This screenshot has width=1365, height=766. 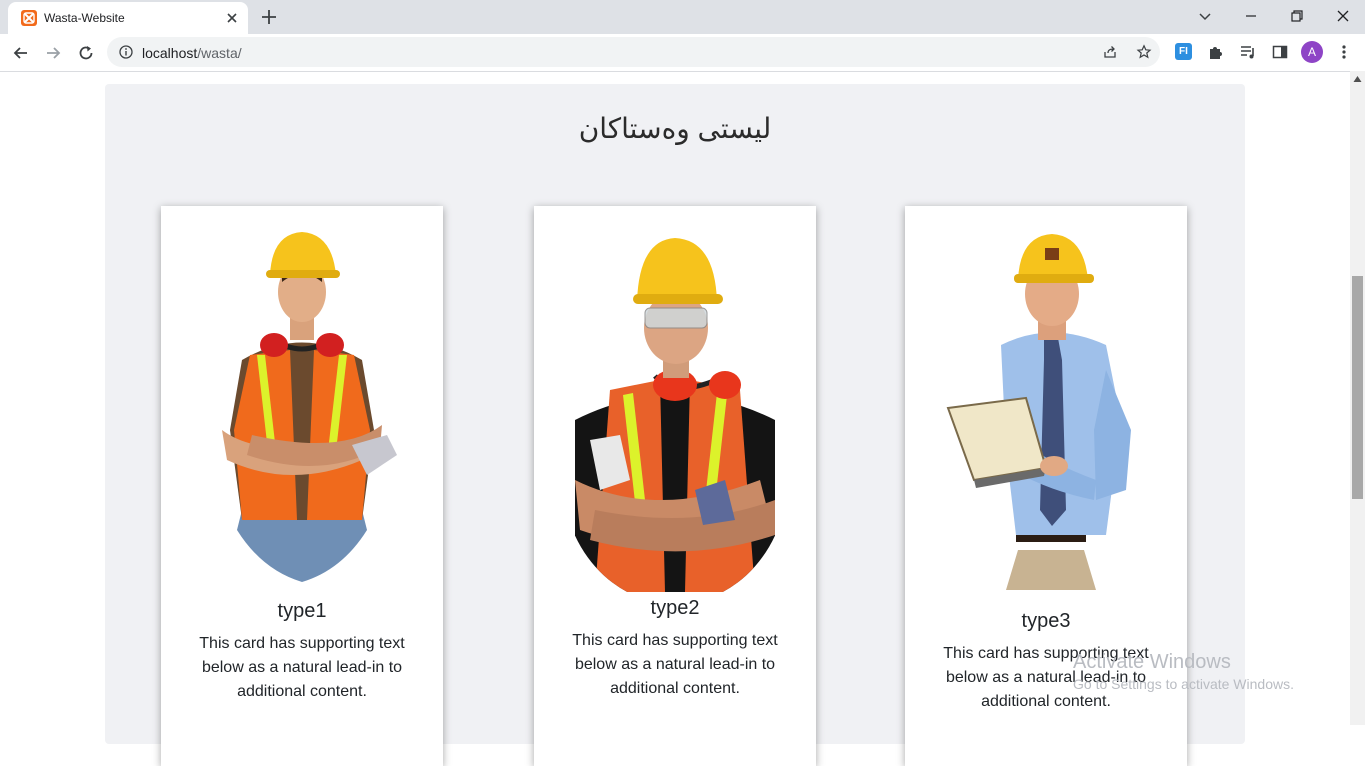 What do you see at coordinates (1205, 16) in the screenshot?
I see `tab-search-chevron-icon` at bounding box center [1205, 16].